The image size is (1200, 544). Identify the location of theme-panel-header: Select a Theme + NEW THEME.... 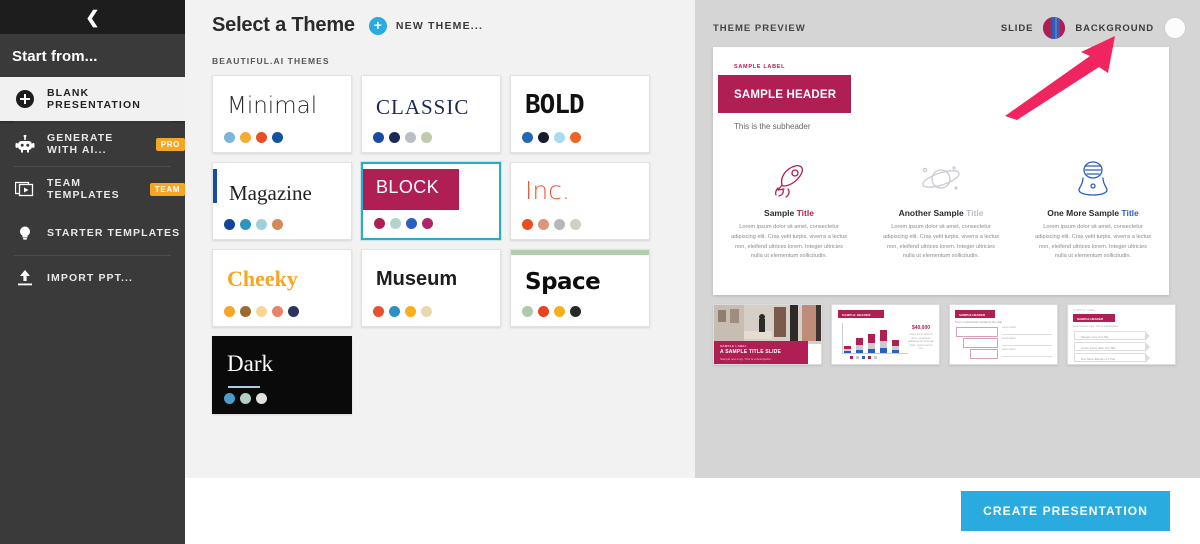
(453, 25).